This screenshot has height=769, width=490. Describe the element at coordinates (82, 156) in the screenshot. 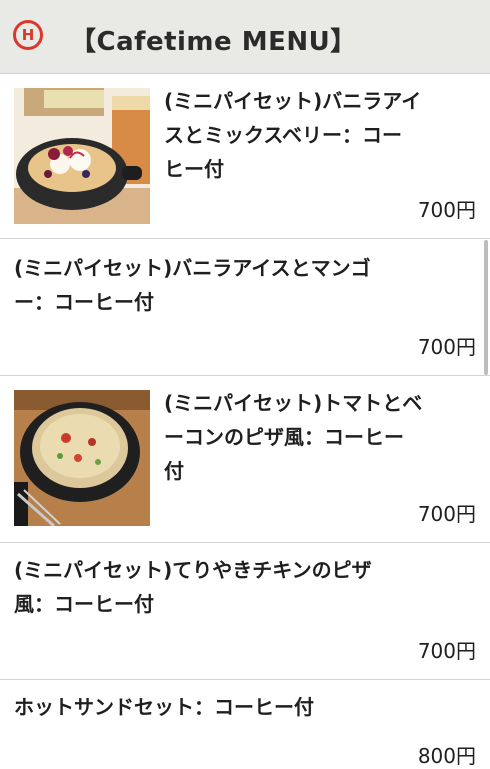

I see `ice-cream-pie-photo` at that location.